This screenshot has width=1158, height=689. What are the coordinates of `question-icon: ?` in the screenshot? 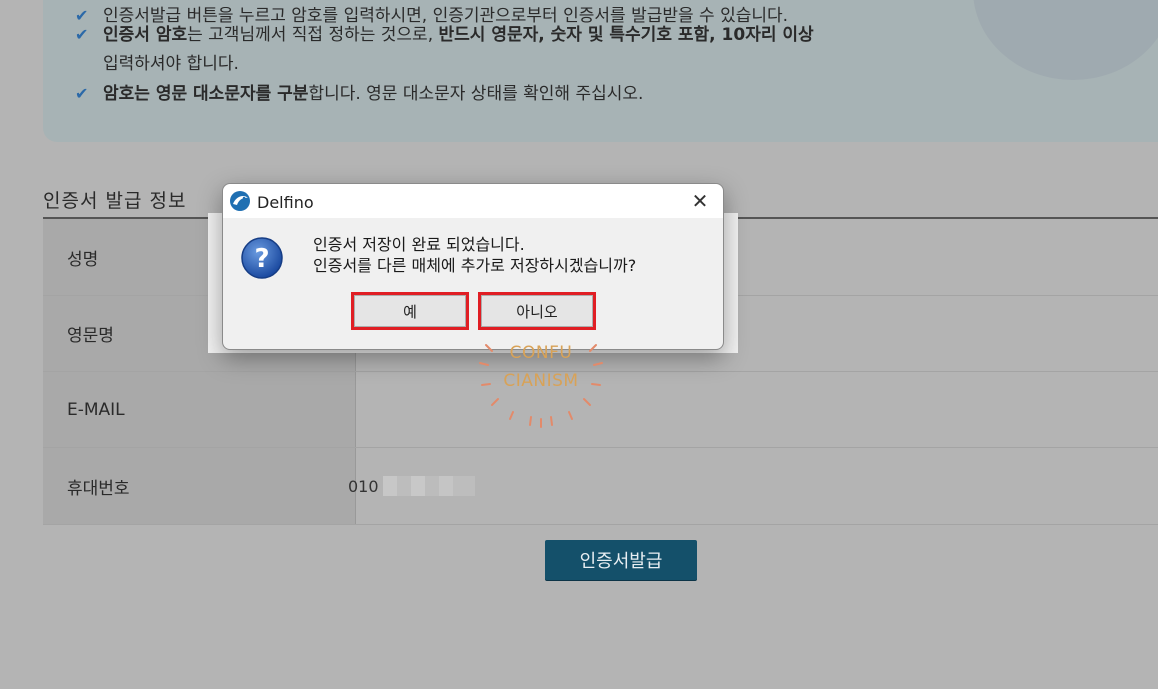 It's located at (262, 258).